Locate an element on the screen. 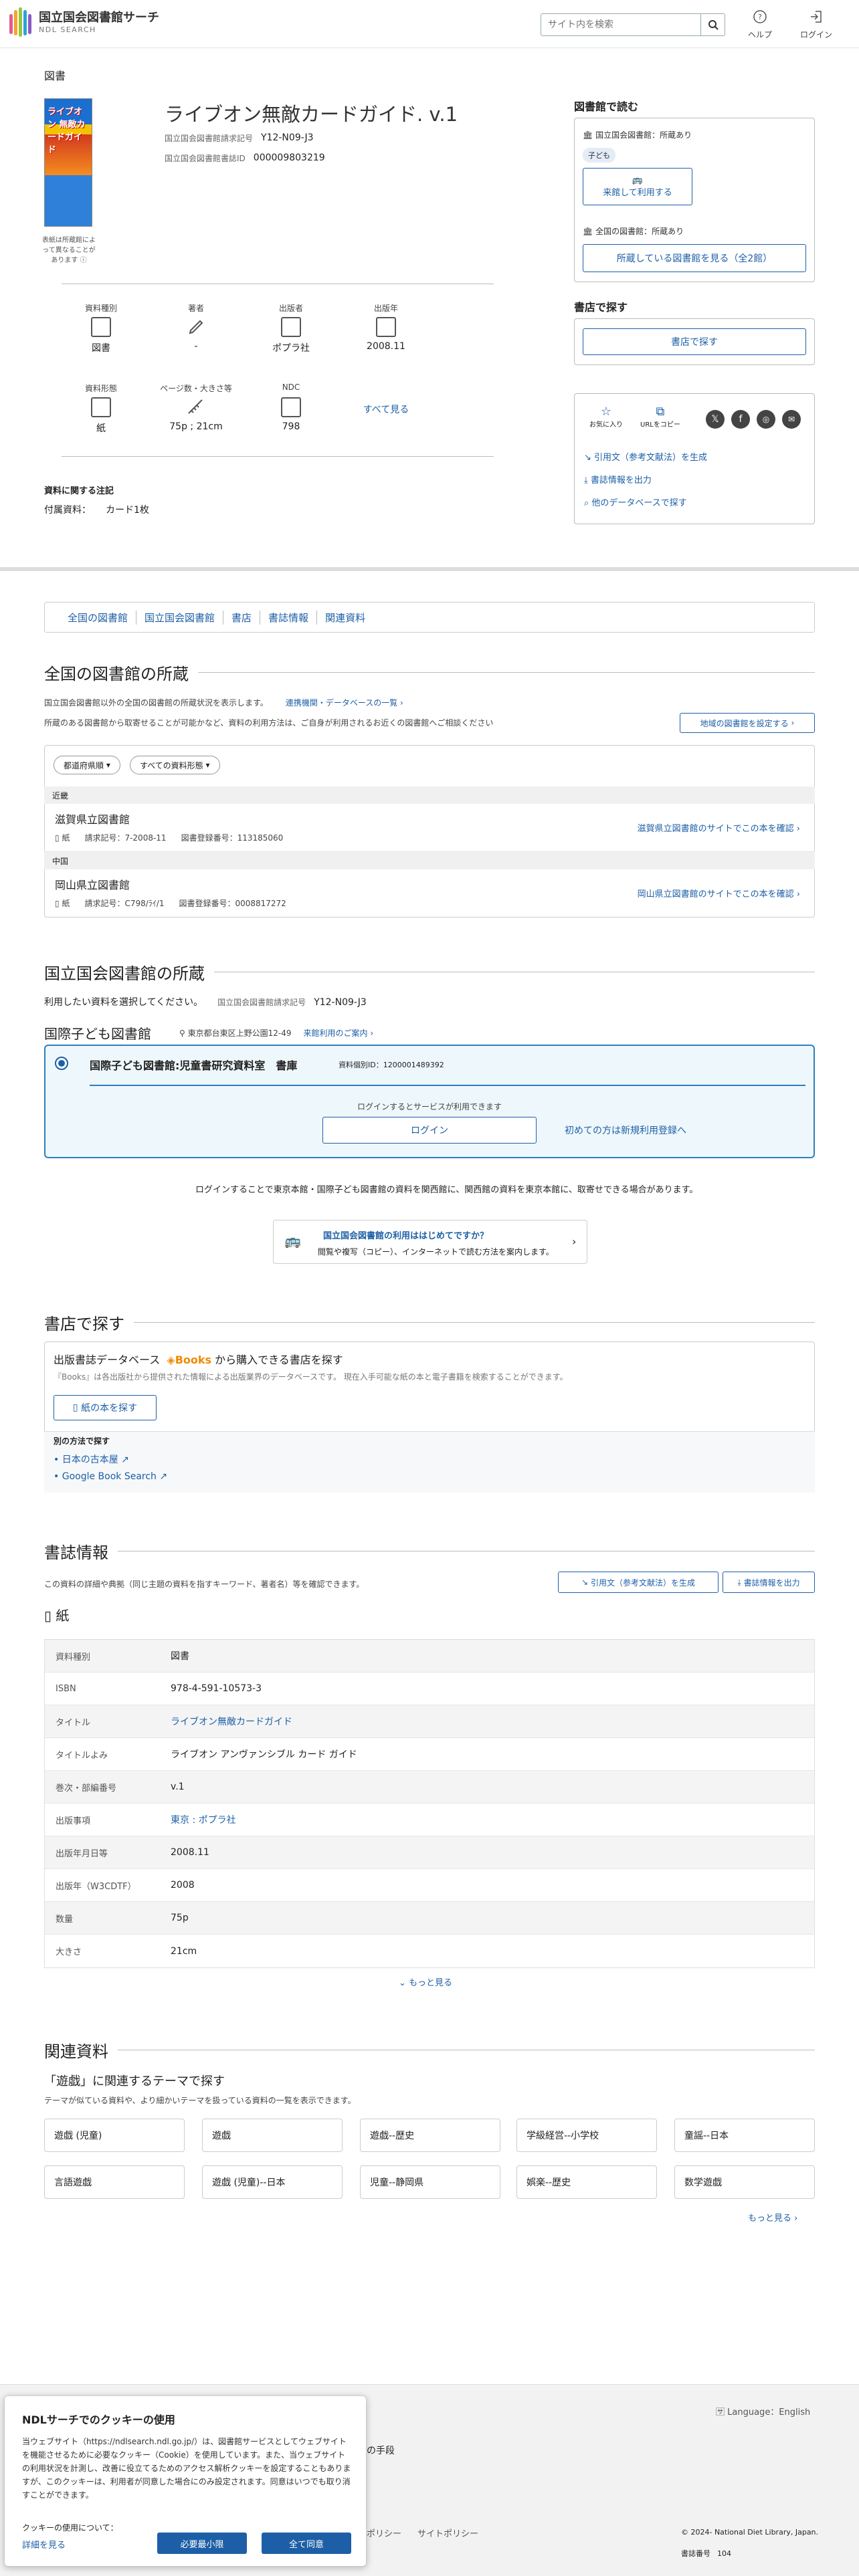  topic-button: 童謡--日本 is located at coordinates (745, 2135).